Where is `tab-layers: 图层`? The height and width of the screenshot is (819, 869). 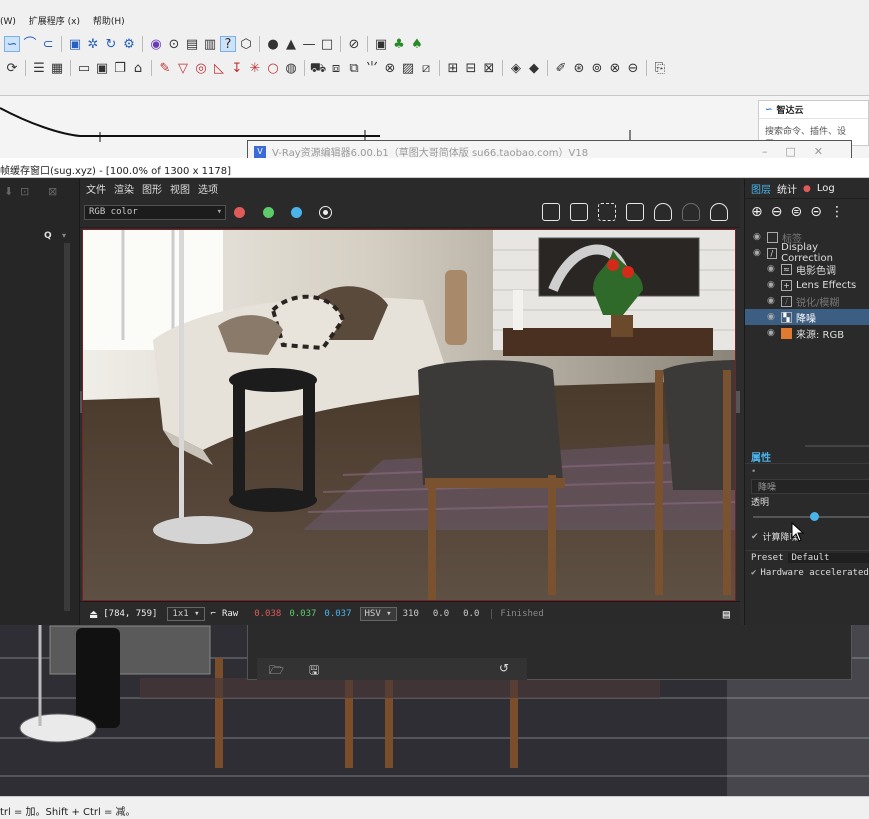
tab-layers: 图层 is located at coordinates (761, 188).